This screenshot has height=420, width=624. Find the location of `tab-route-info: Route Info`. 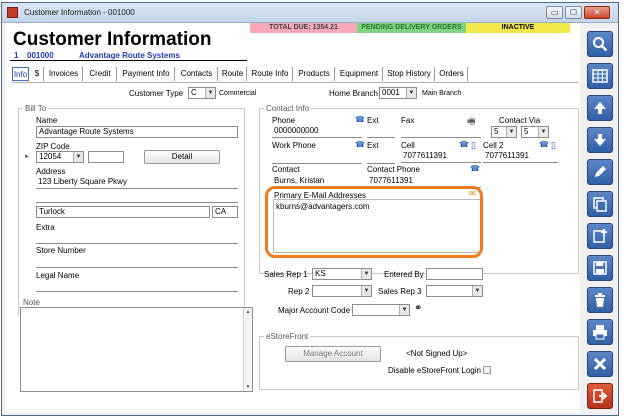

tab-route-info: Route Info is located at coordinates (270, 74).